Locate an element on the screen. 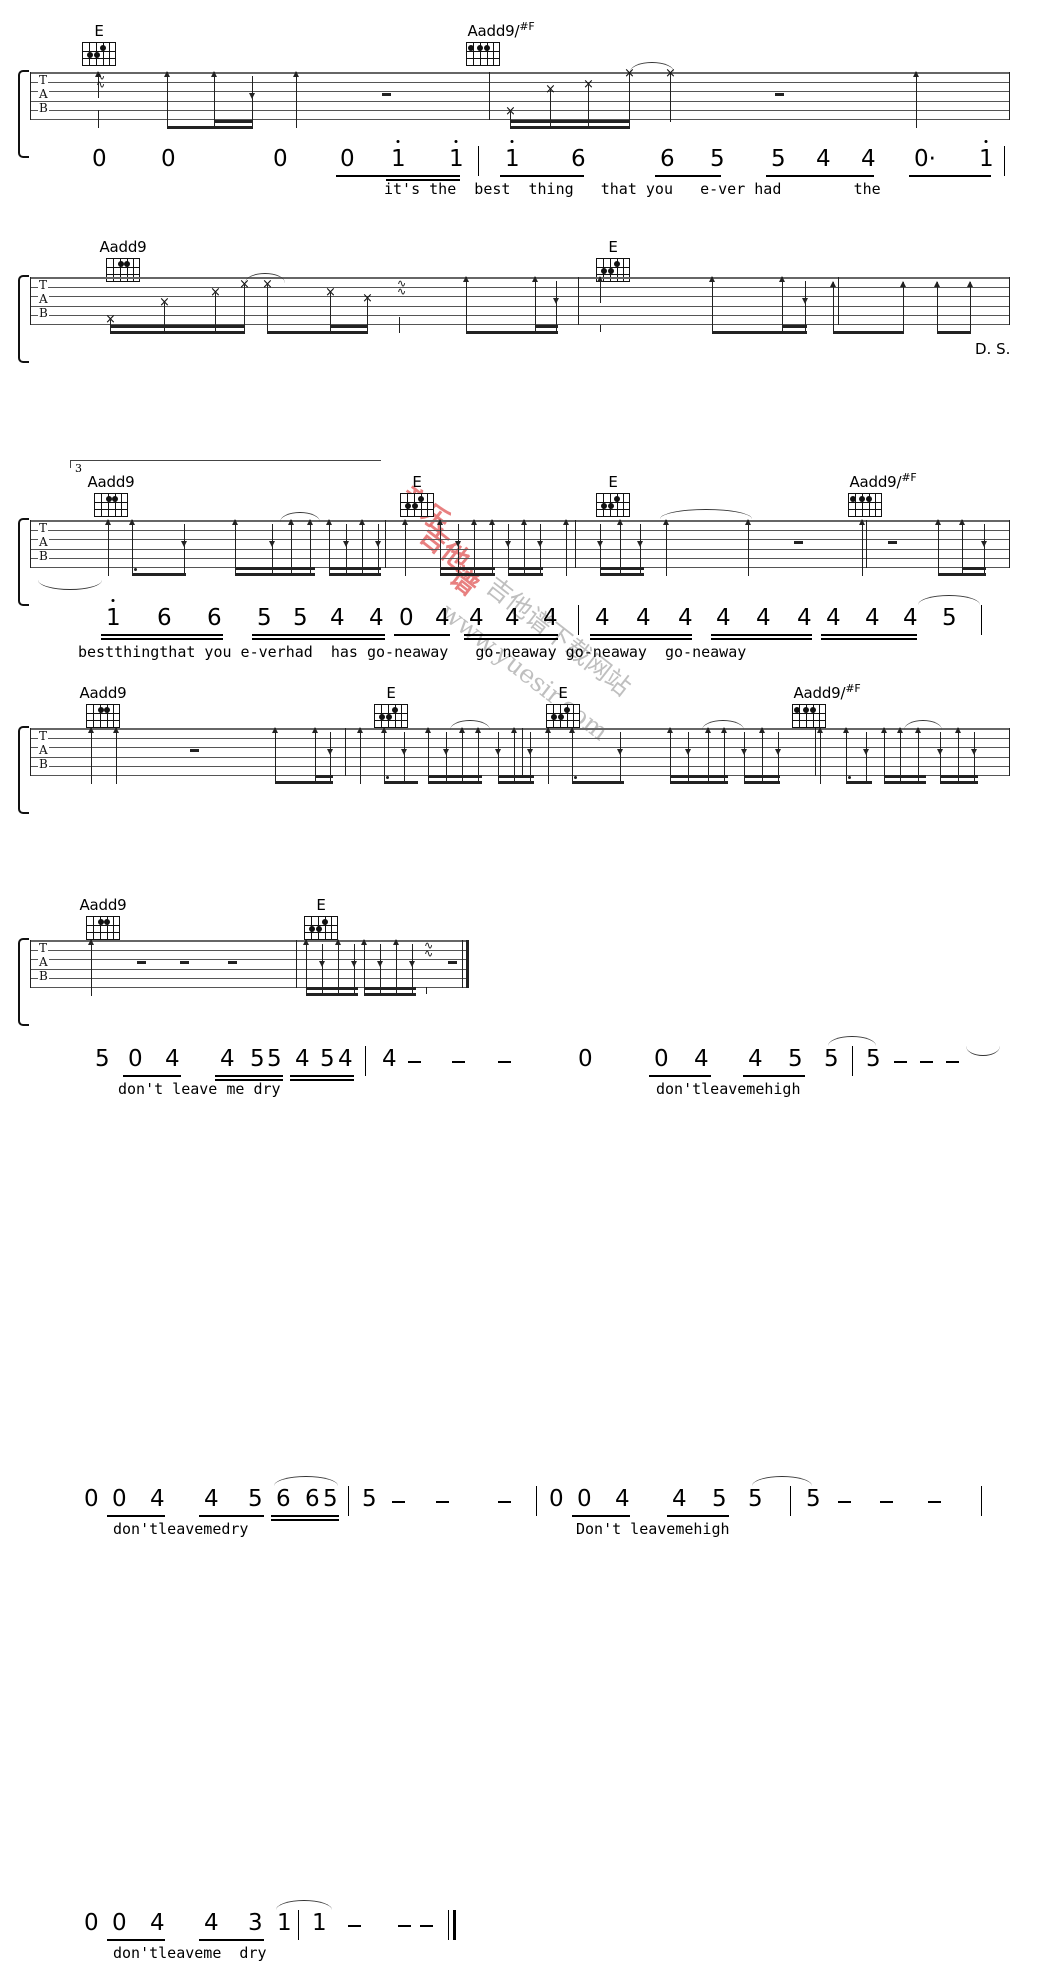  measure-divider is located at coordinates (479, 161).